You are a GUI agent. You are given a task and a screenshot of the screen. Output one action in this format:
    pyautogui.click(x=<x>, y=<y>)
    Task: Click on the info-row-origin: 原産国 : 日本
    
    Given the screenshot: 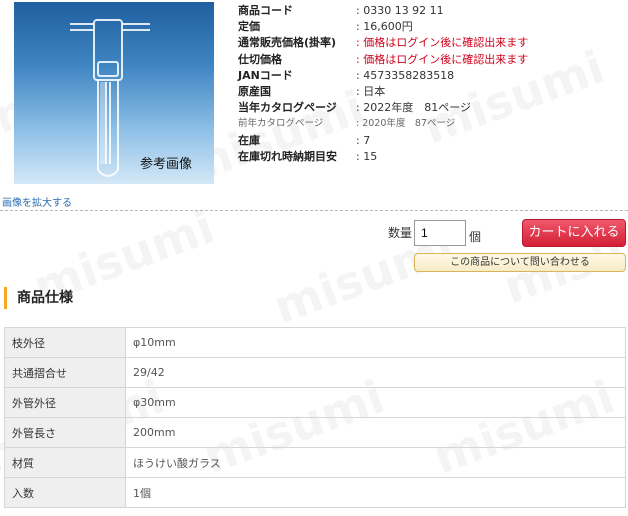 What is the action you would take?
    pyautogui.click(x=312, y=91)
    